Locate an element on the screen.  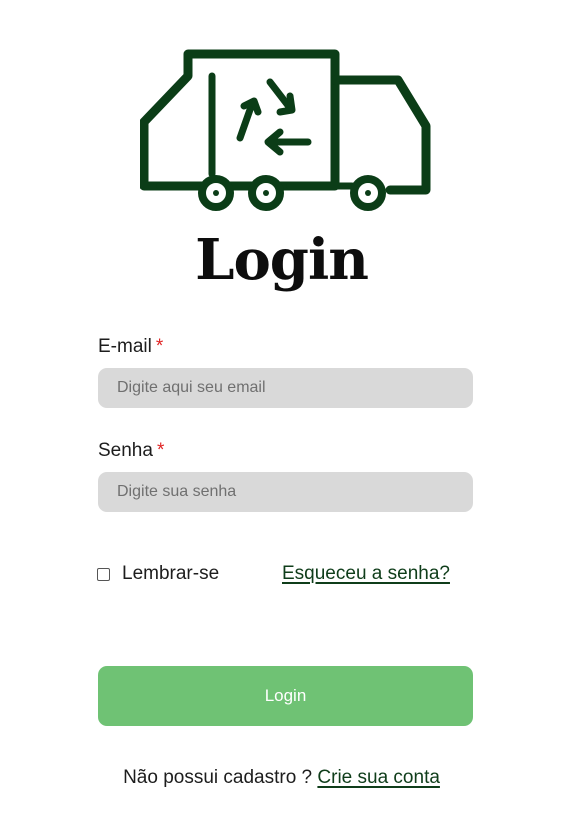
remember-me: Lembrar-se is located at coordinates (158, 574).